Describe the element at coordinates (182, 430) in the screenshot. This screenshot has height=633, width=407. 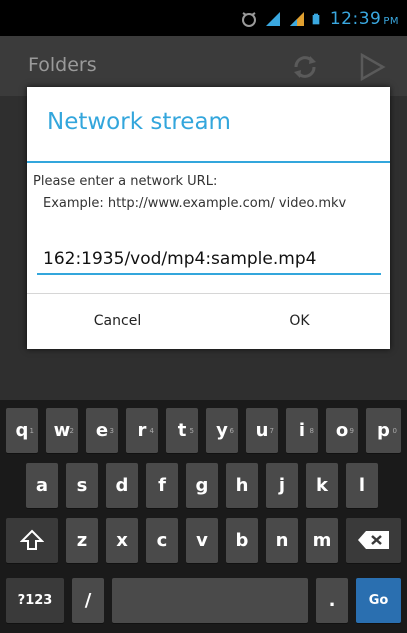
I see `key-t: 5t` at that location.